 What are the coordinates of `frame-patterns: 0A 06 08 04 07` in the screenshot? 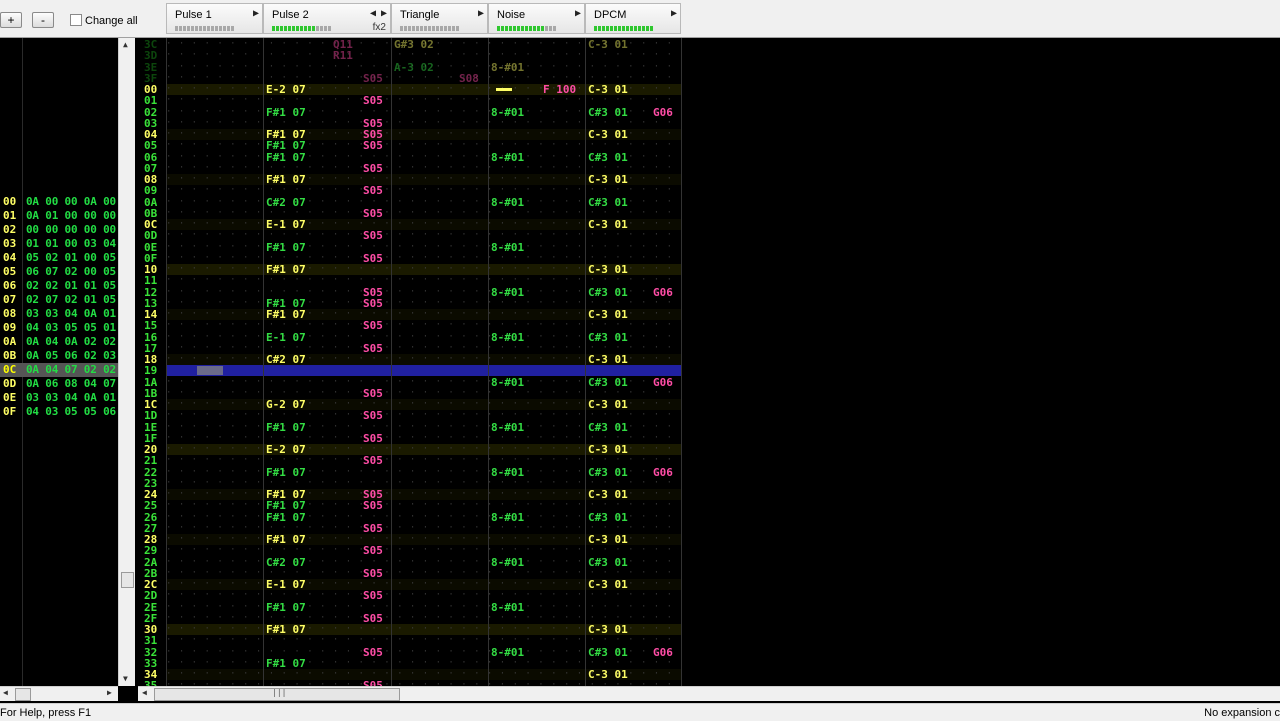 It's located at (71, 384).